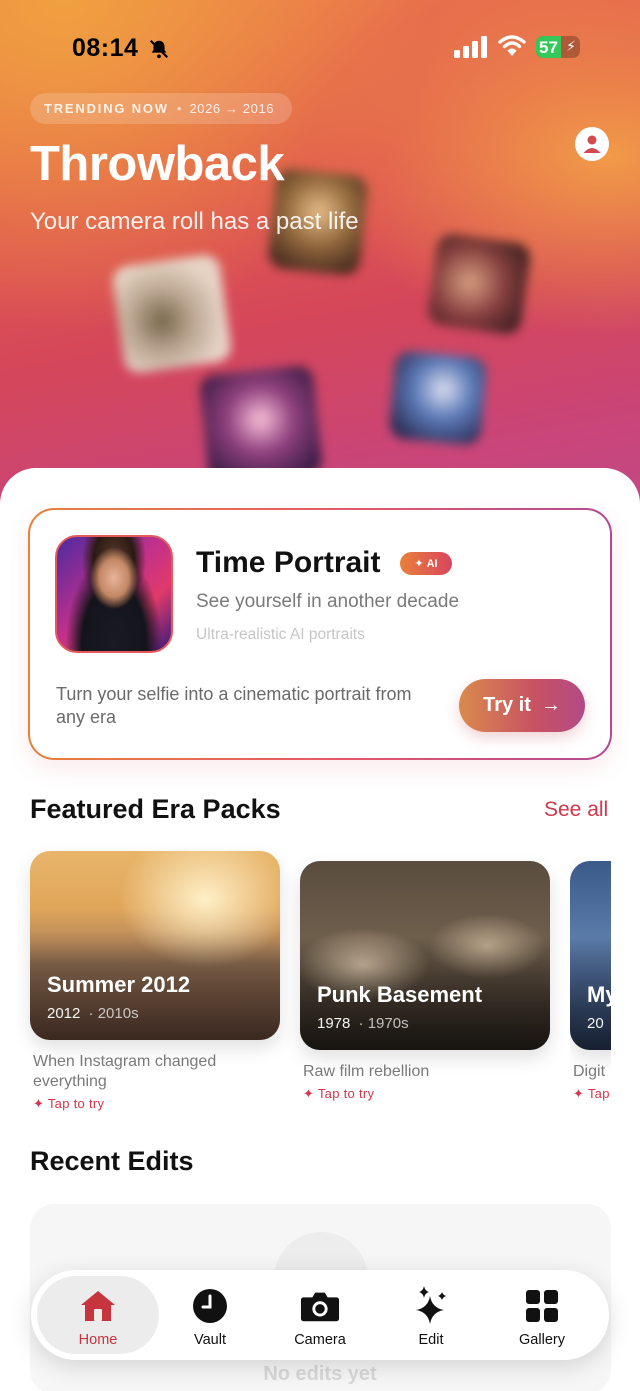 The height and width of the screenshot is (1391, 640). Describe the element at coordinates (125, 1071) in the screenshot. I see `era-pack-description: When Instagram changed everything` at that location.